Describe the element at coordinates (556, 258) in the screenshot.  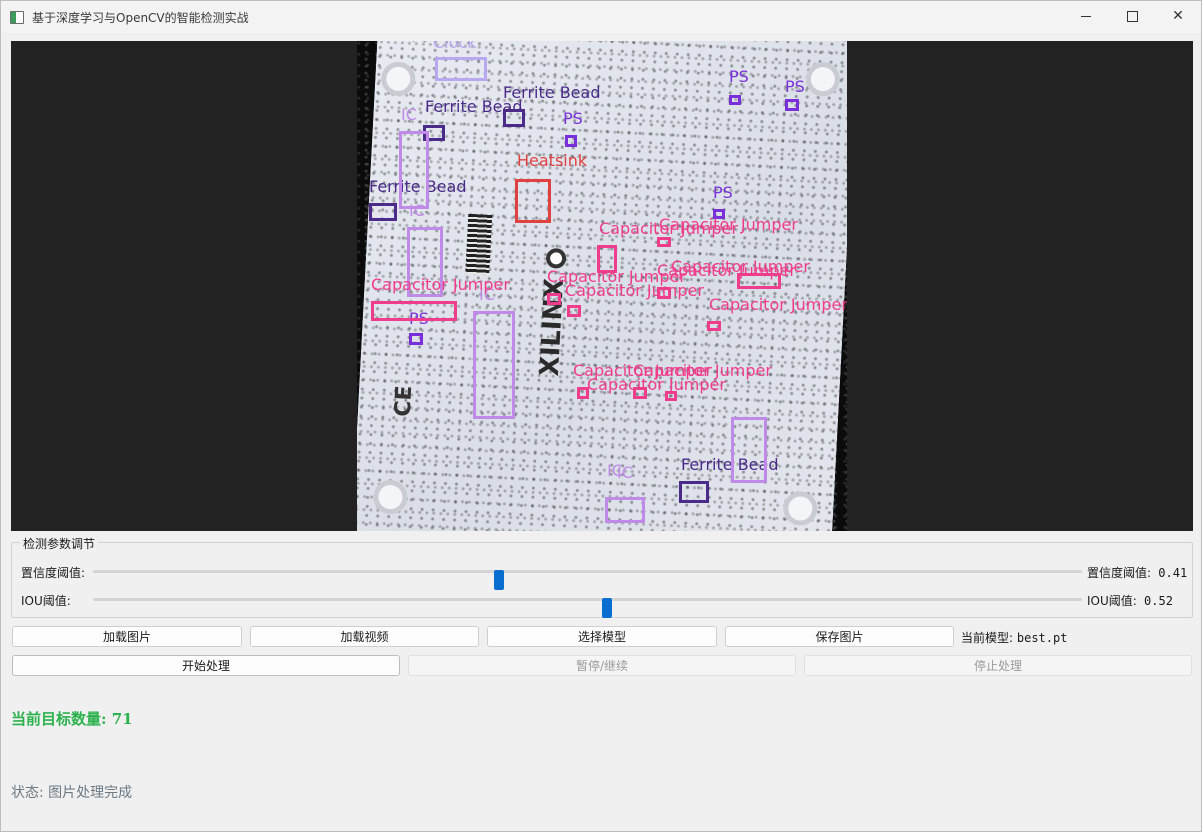
I see `fiducial` at that location.